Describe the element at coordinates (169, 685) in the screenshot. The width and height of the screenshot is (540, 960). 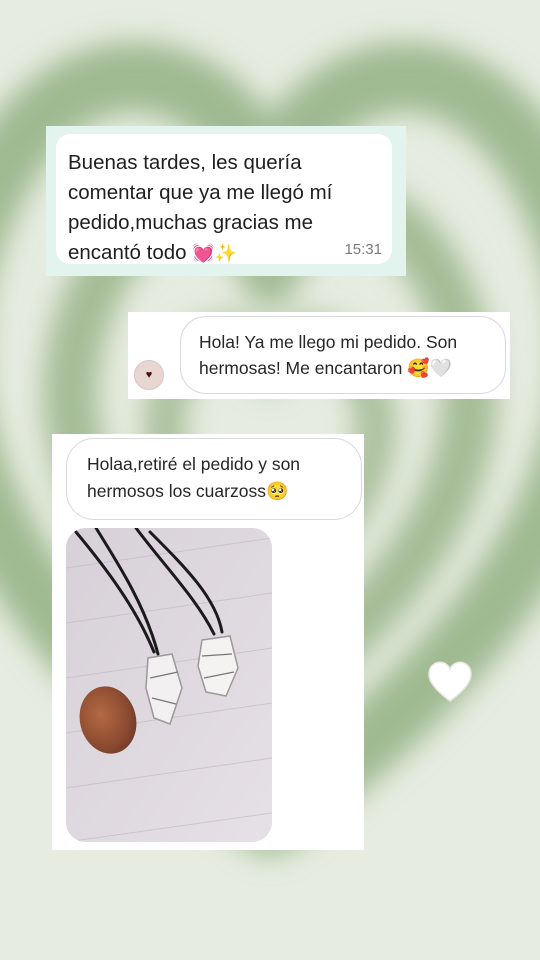
I see `quartz-necklaces-photo` at that location.